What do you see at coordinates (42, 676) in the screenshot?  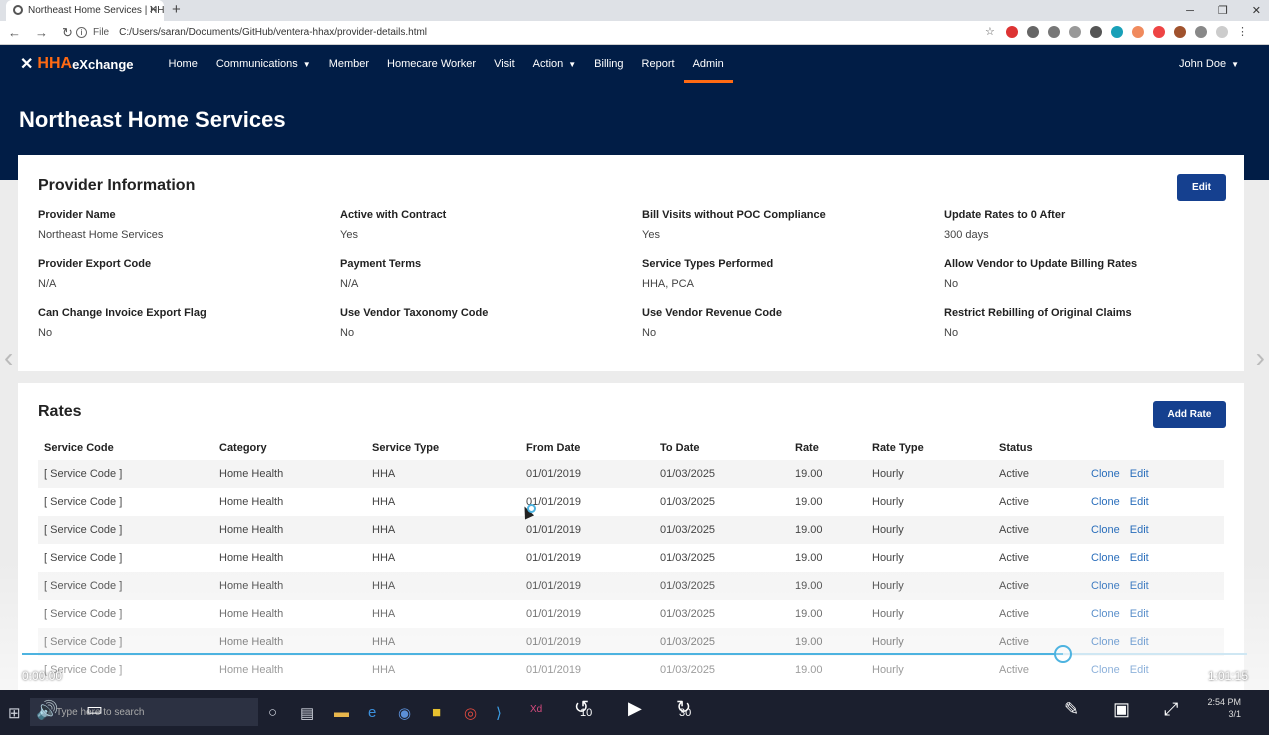 I see `elapsed-time: 0:00:00` at bounding box center [42, 676].